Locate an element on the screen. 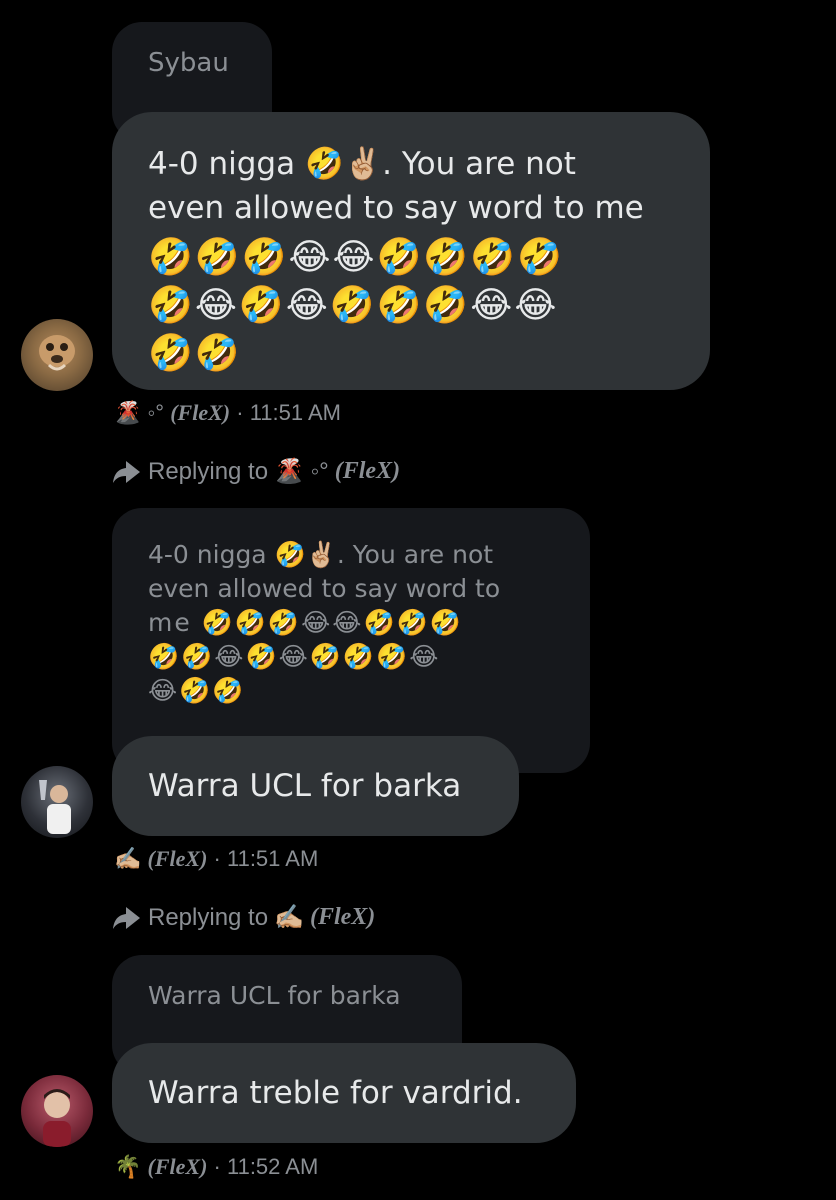 Image resolution: width=836 pixels, height=1200 pixels. quoted-line: 4-0 nigga 🤣✌🏼. You are not is located at coordinates (321, 554).